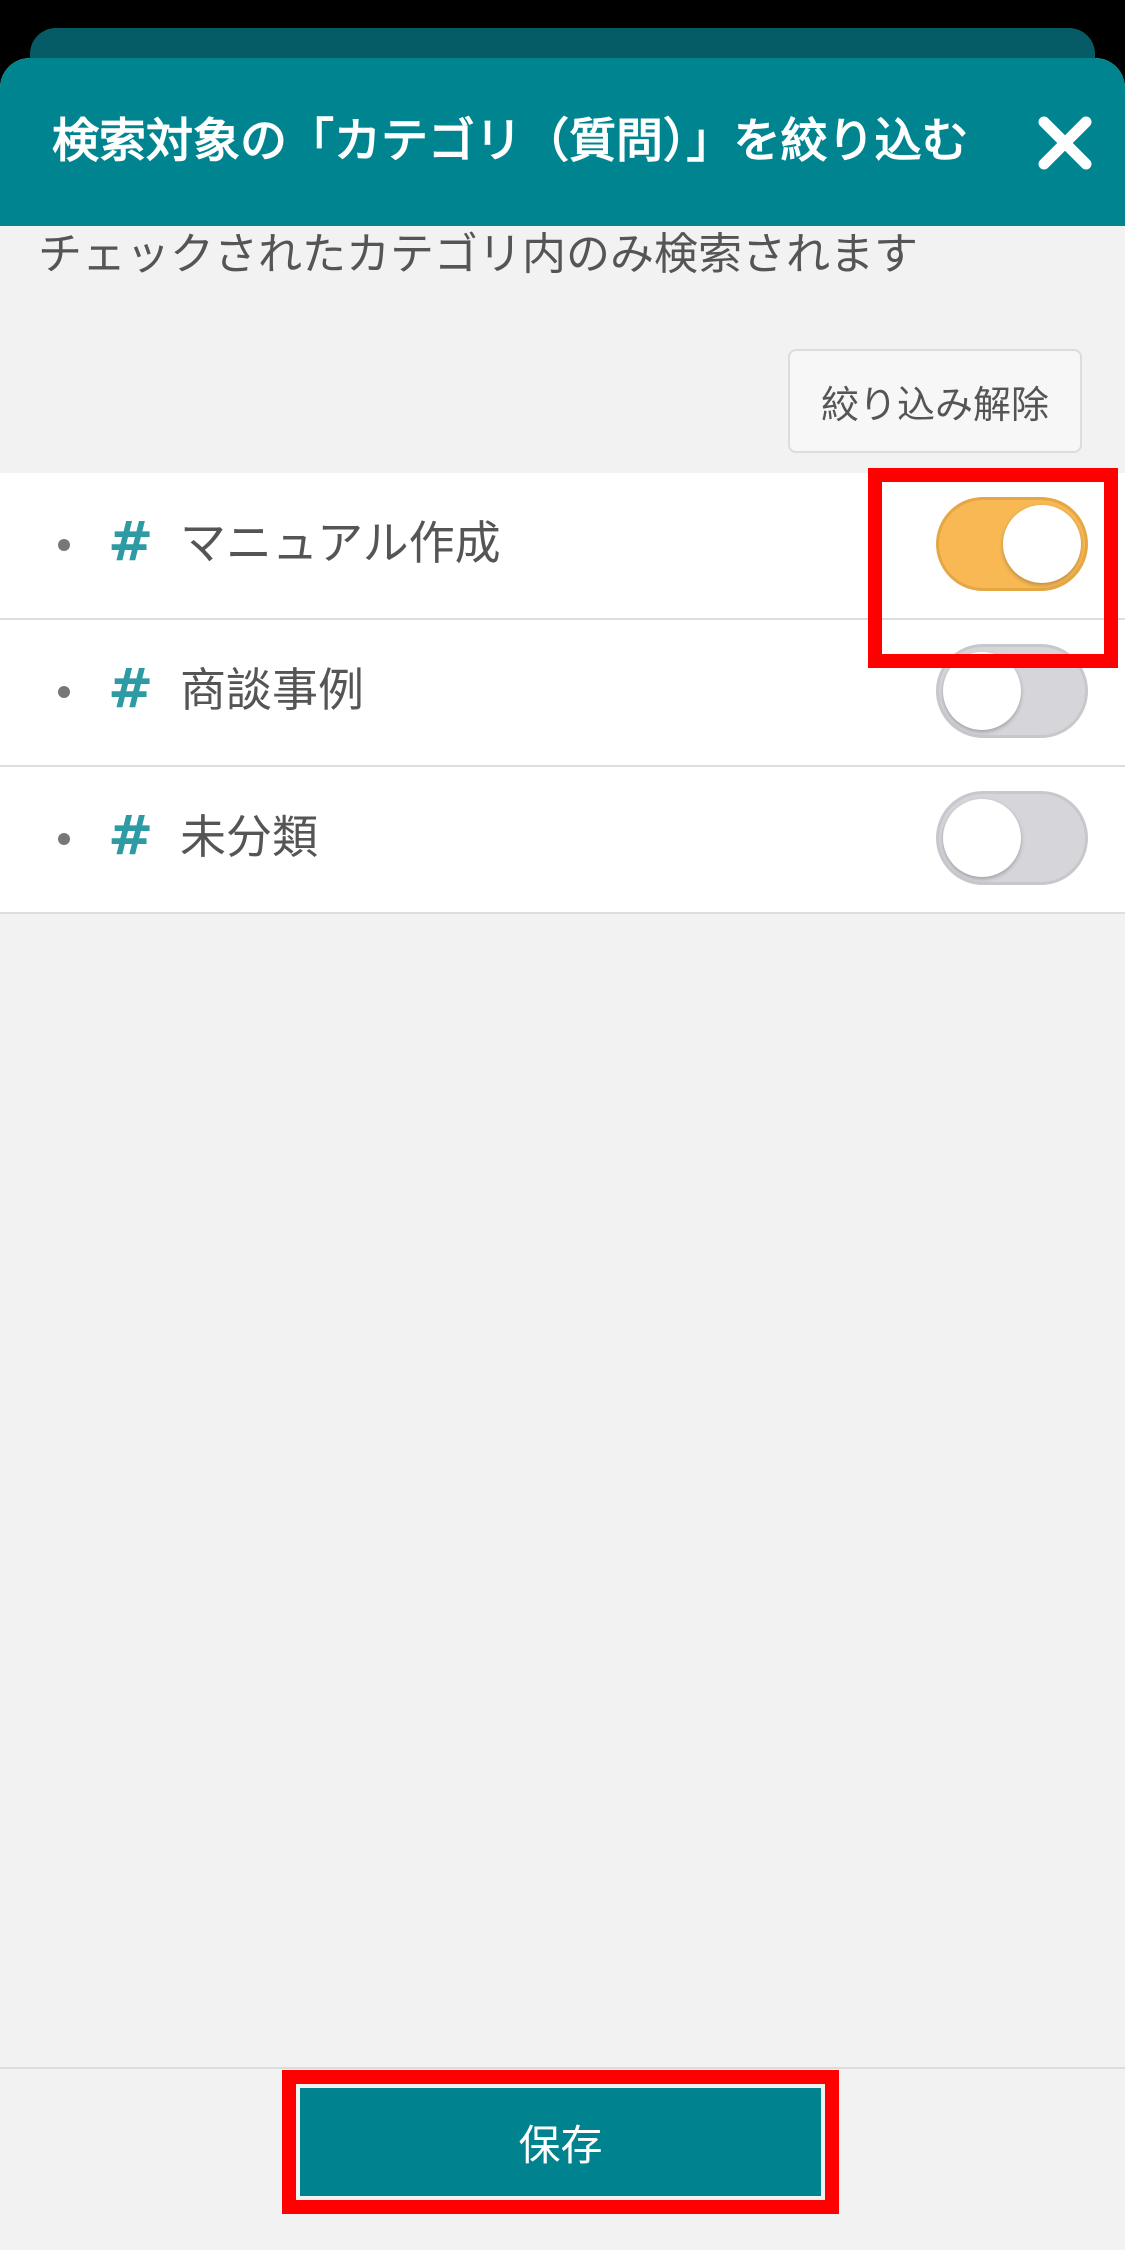  I want to click on save-button: 保存, so click(560, 2142).